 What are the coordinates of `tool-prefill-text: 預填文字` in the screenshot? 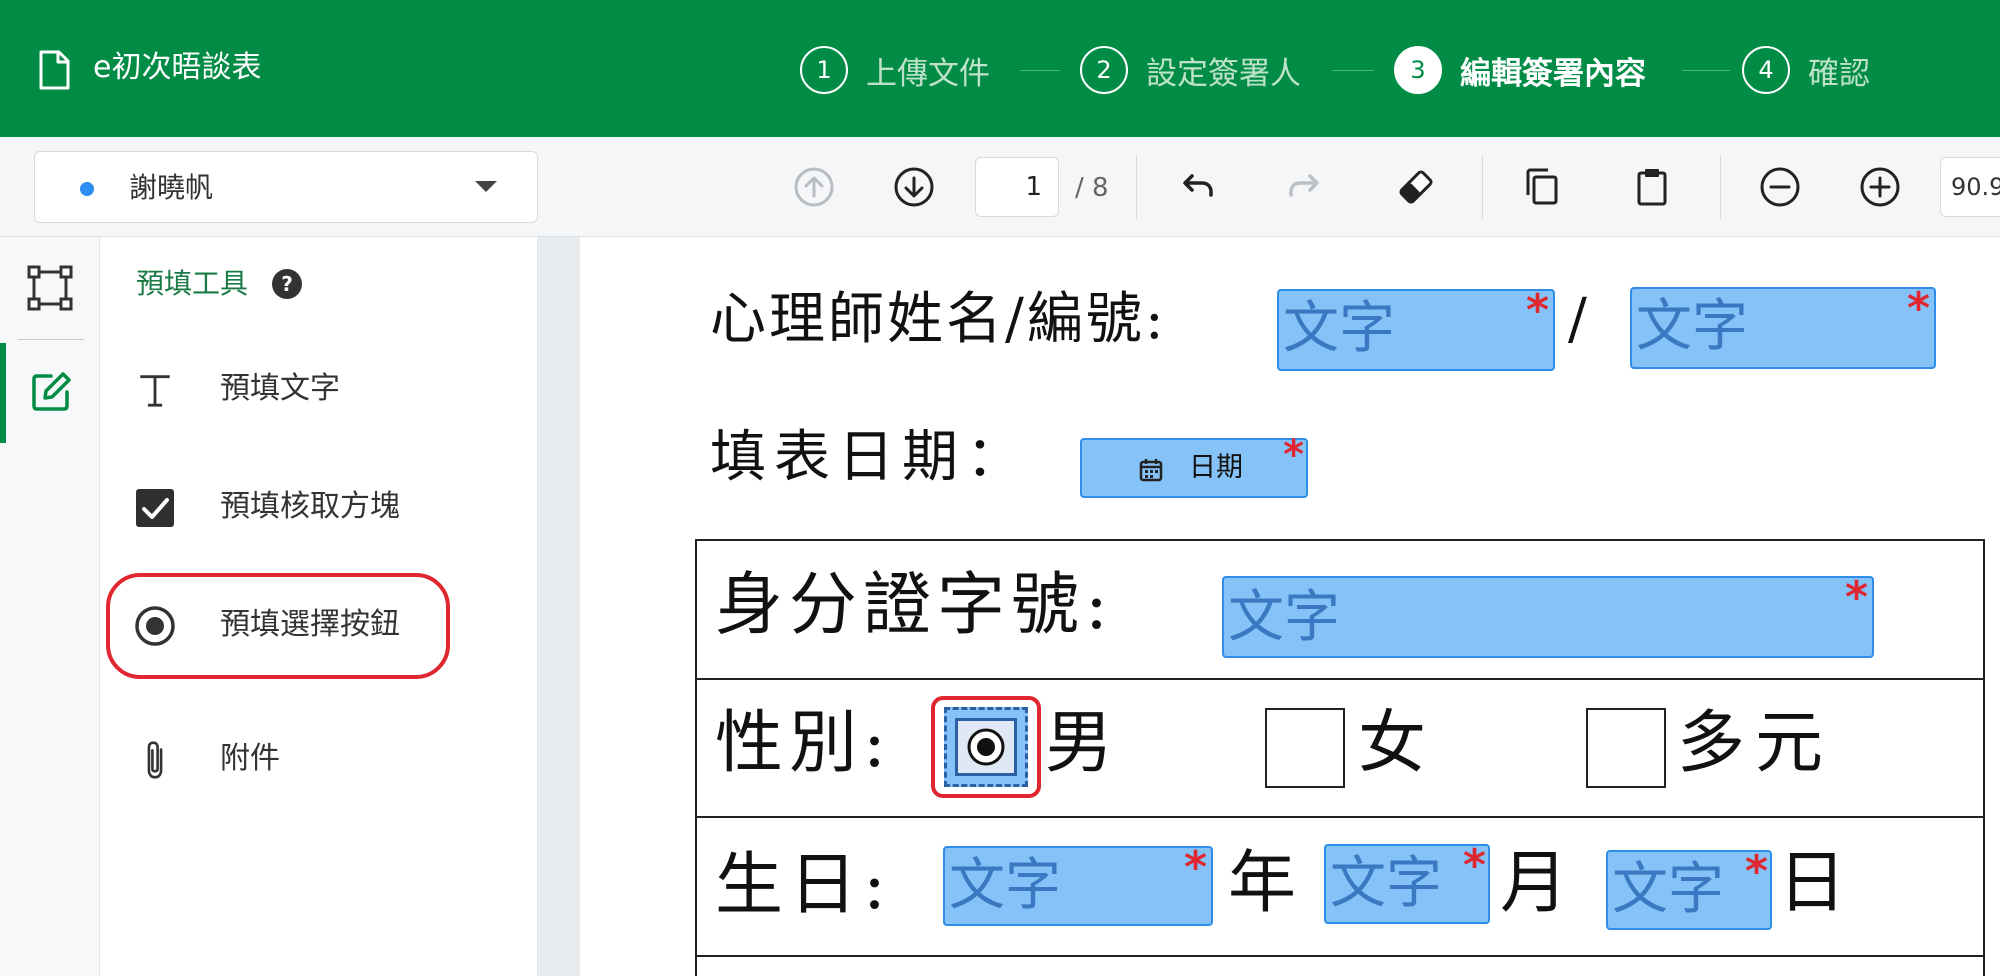 It's located at (319, 389).